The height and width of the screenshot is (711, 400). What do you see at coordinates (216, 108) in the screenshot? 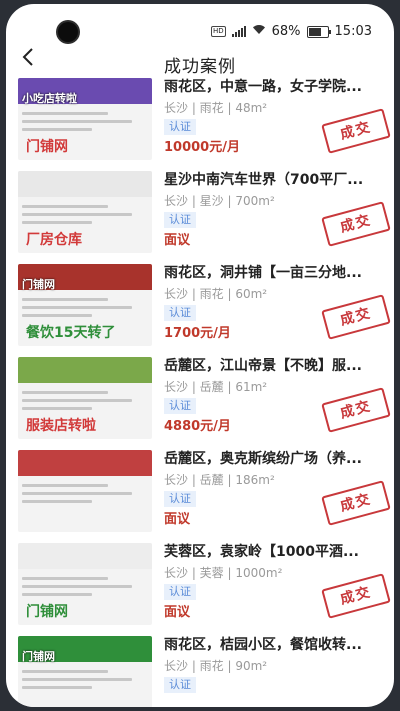
I see `case-location: 长沙 | 雨花 | 48m²` at bounding box center [216, 108].